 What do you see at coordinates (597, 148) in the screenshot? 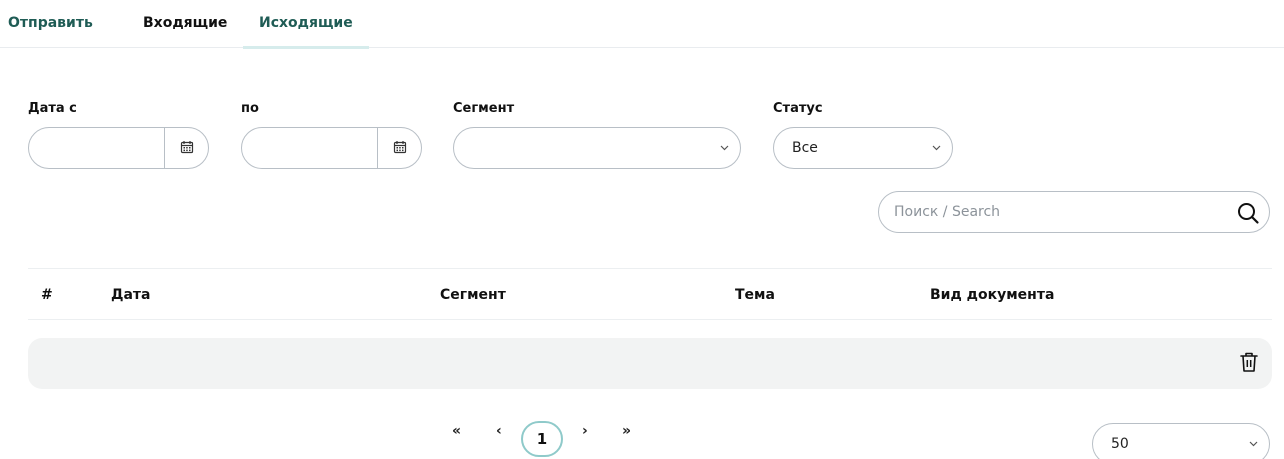
I see `segment-select` at bounding box center [597, 148].